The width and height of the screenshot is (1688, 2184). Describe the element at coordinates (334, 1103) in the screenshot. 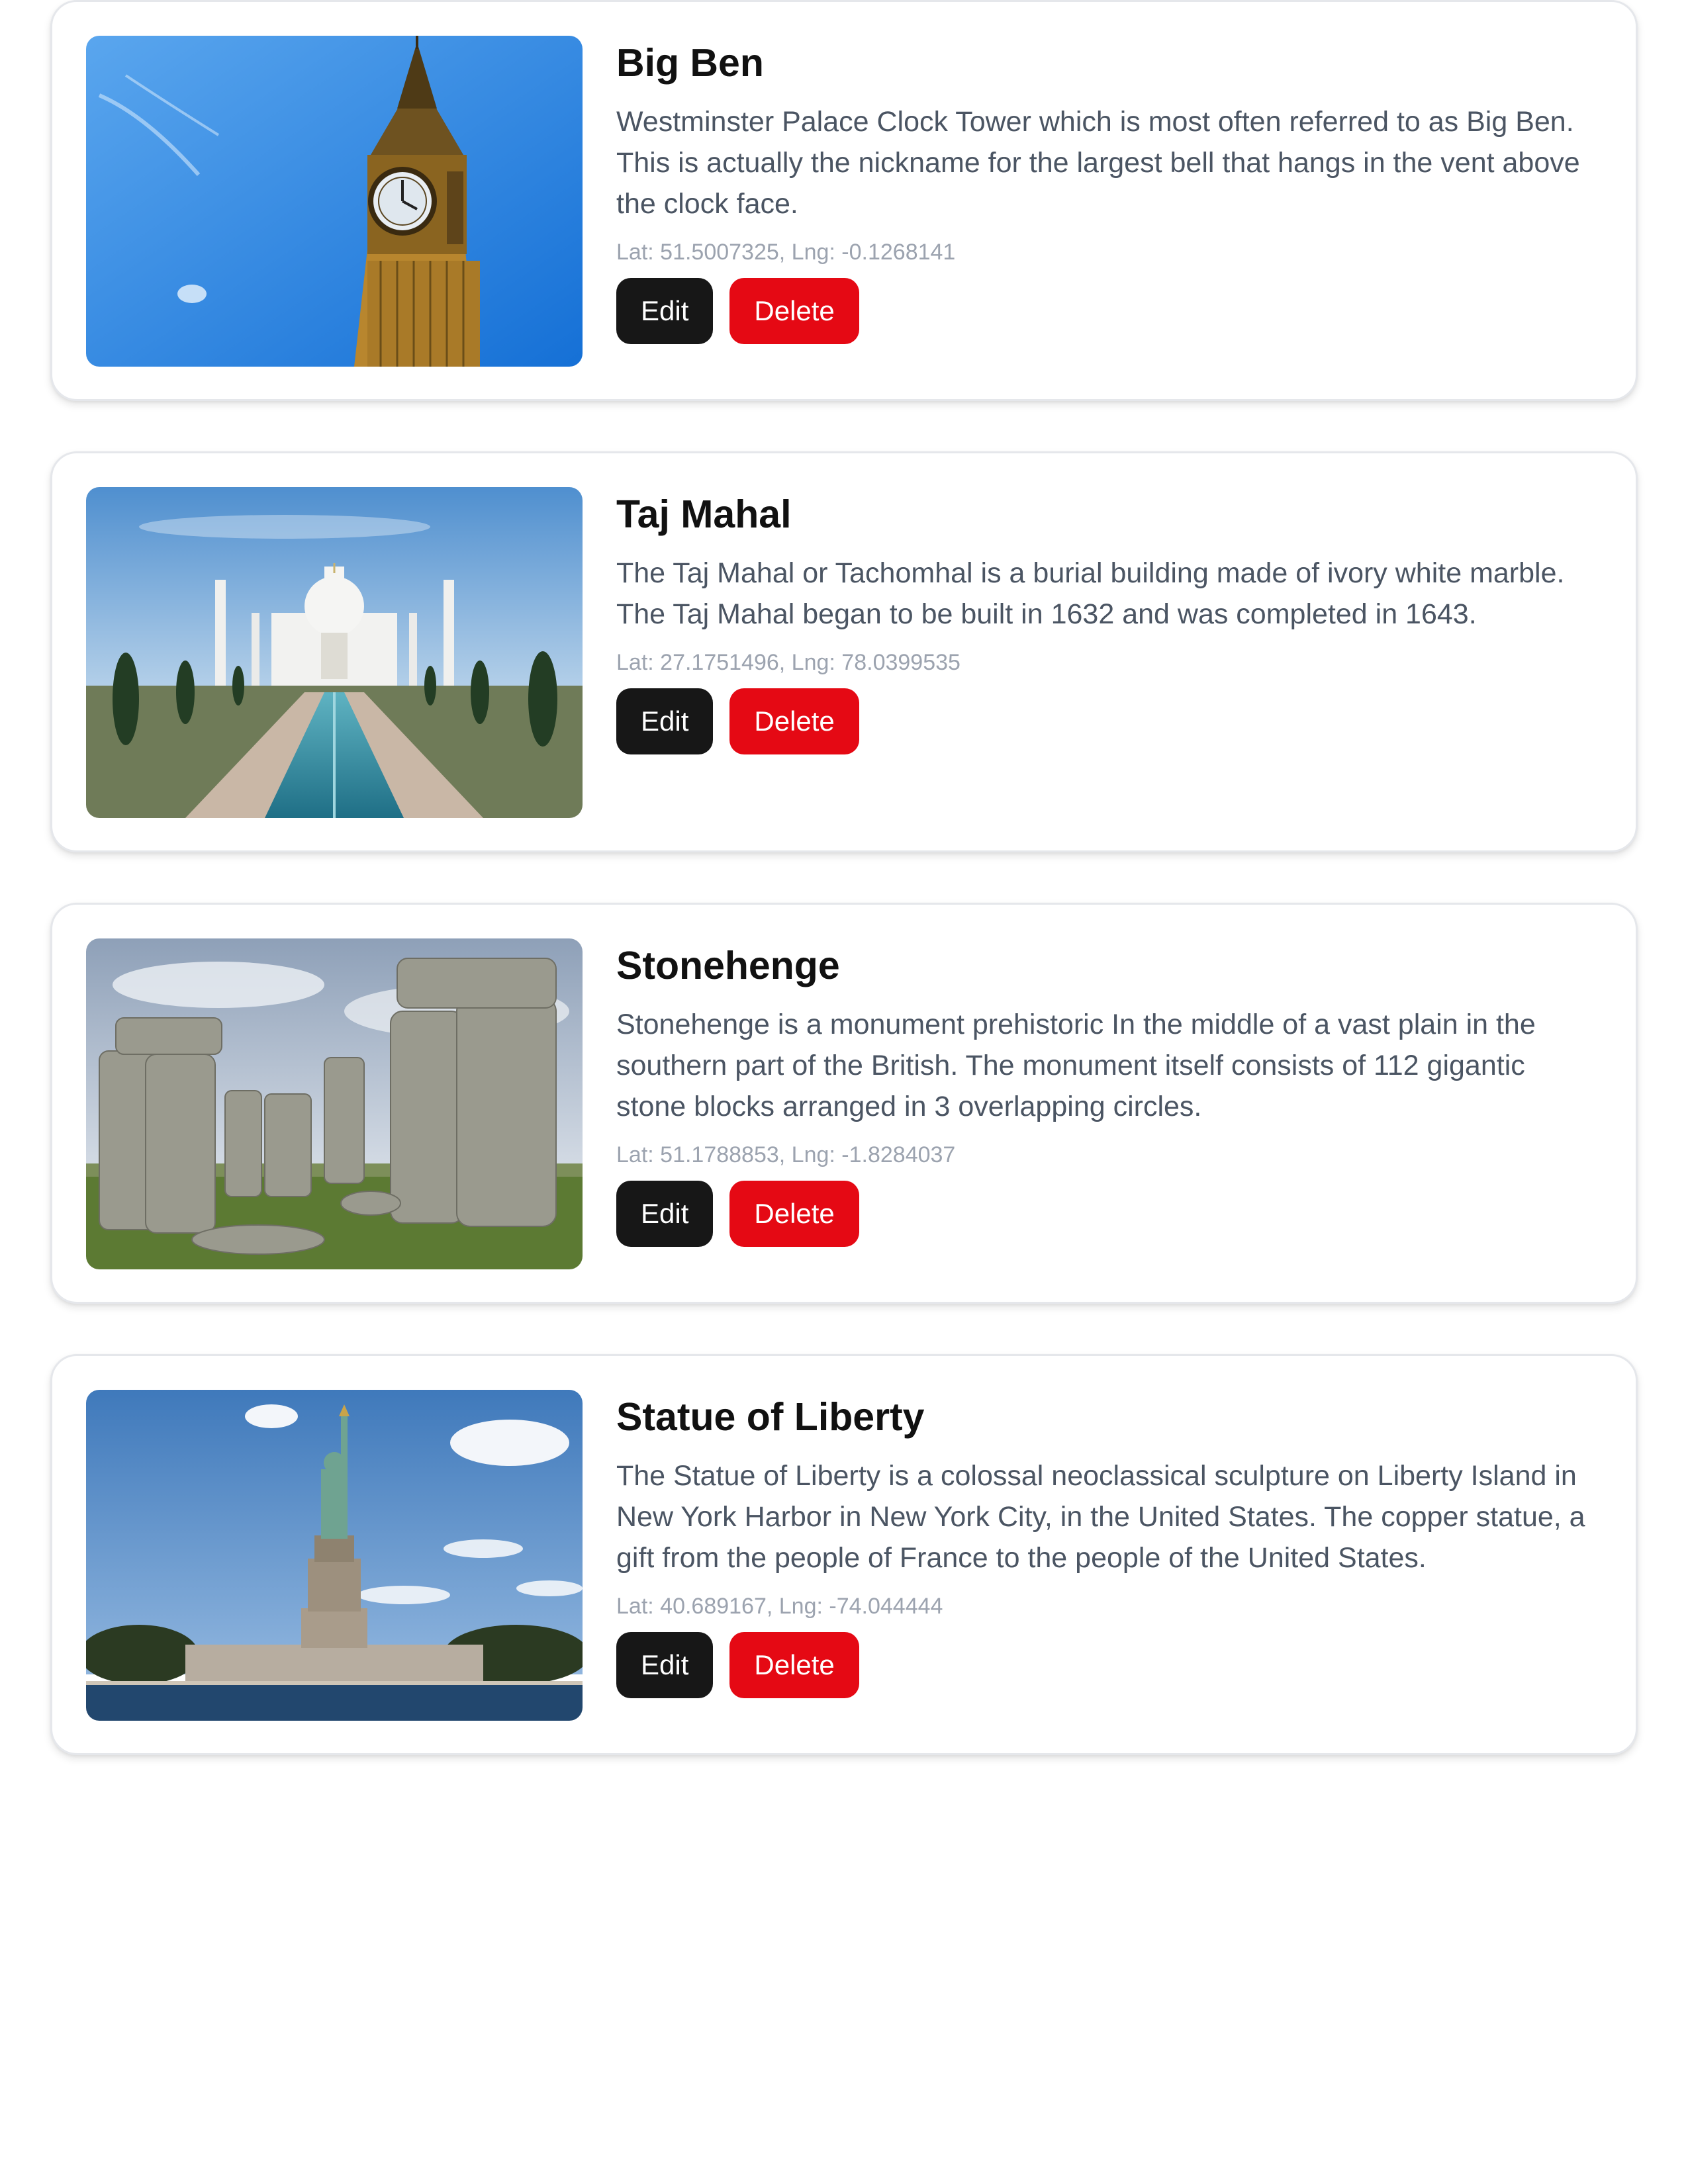

I see `landmark-image-stonehenge` at that location.